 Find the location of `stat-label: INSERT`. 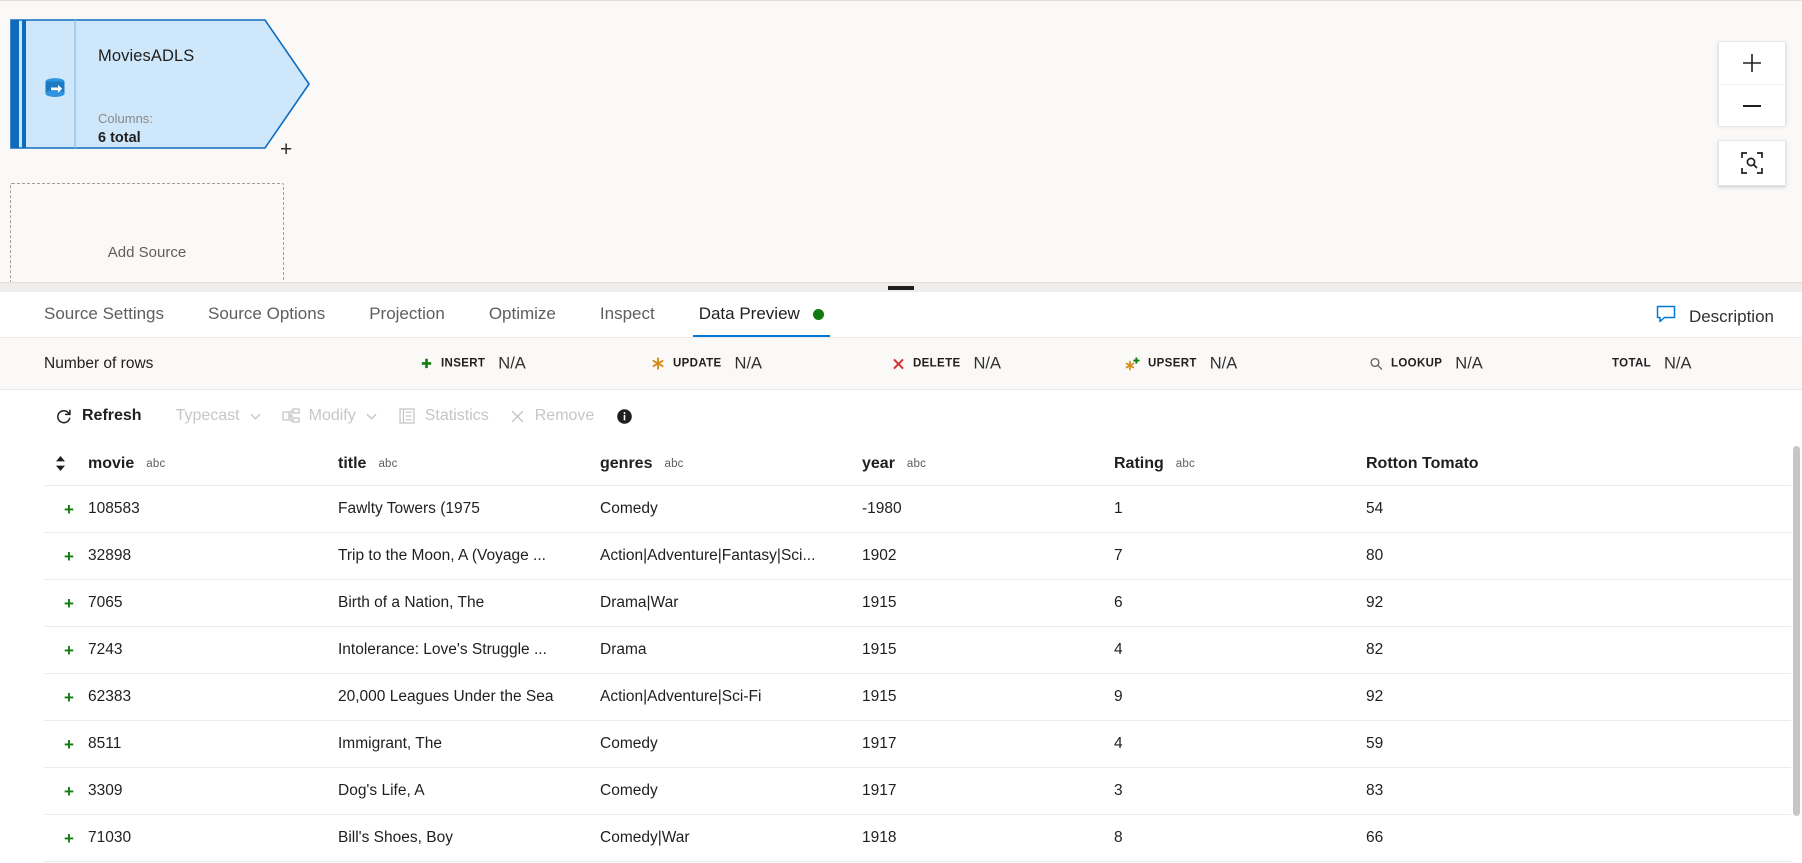

stat-label: INSERT is located at coordinates (463, 363).